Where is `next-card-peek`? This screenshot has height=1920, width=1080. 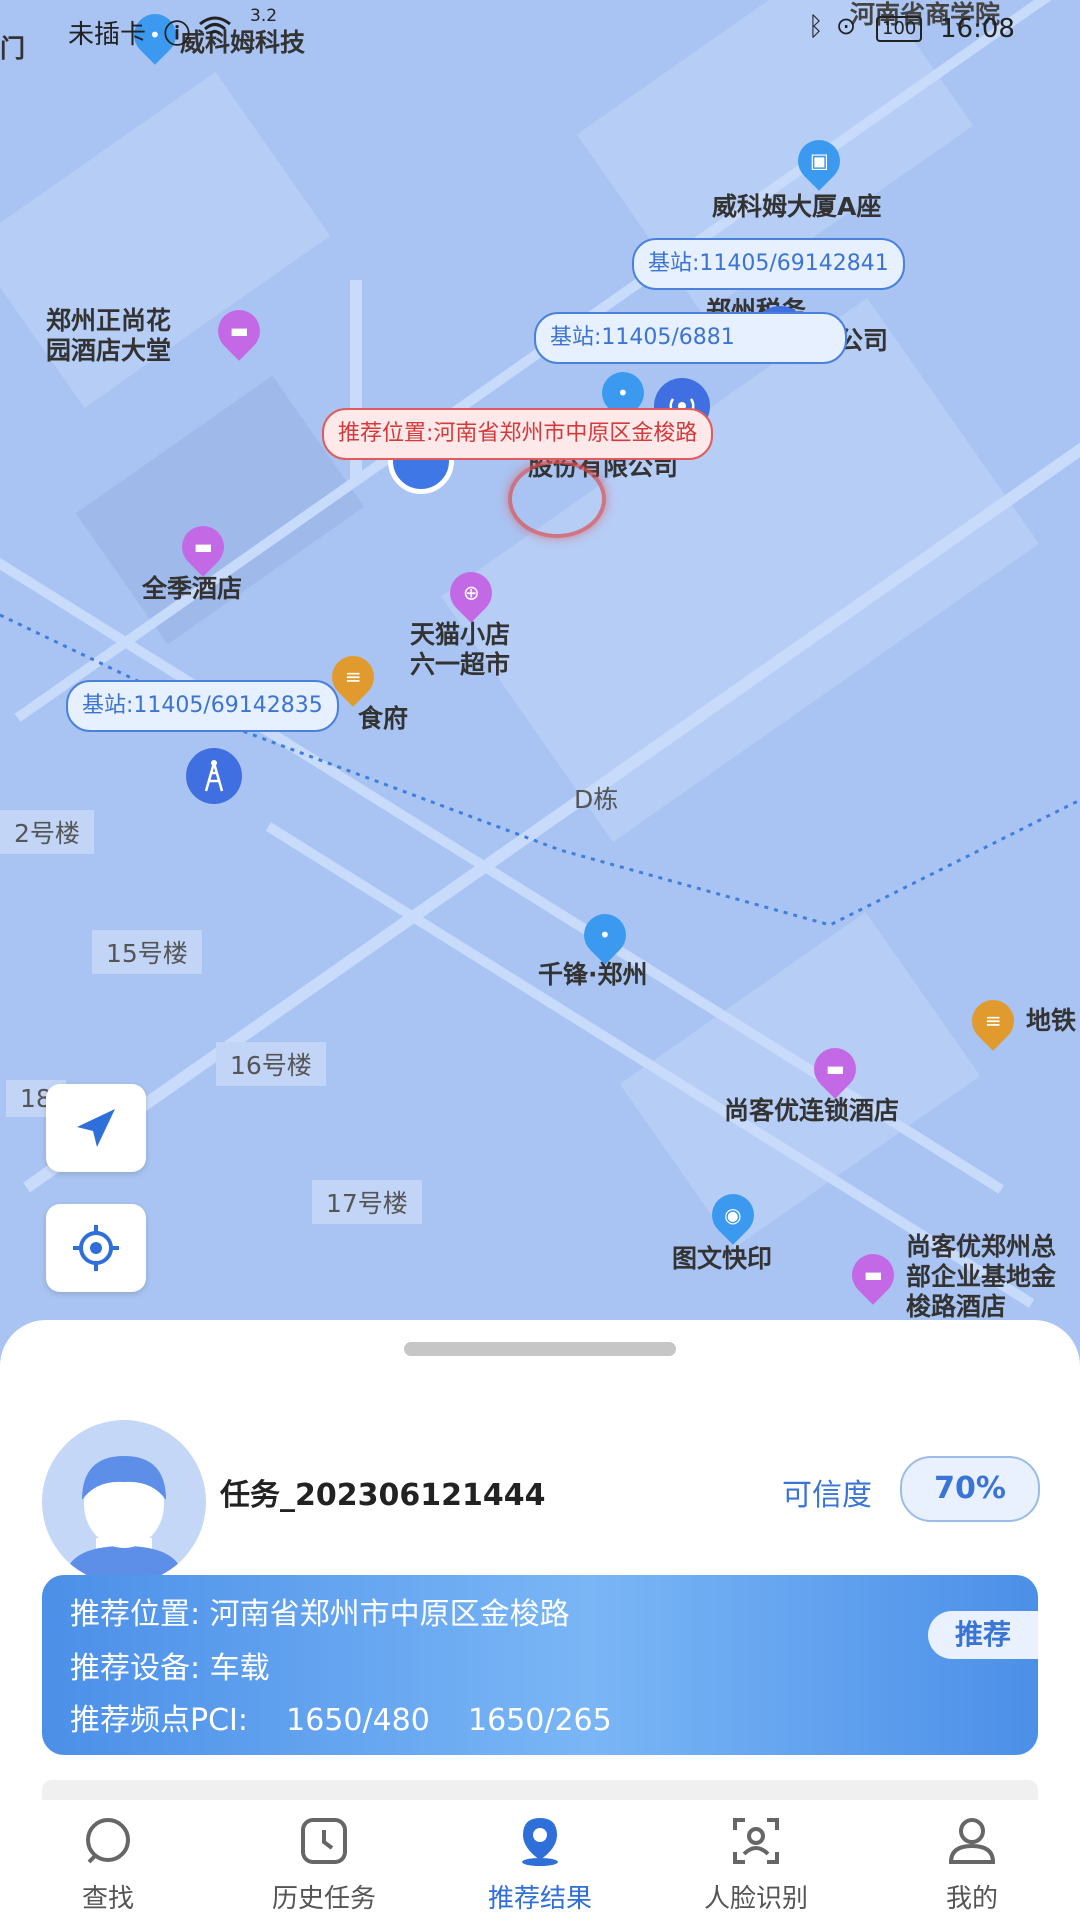
next-card-peek is located at coordinates (540, 1790).